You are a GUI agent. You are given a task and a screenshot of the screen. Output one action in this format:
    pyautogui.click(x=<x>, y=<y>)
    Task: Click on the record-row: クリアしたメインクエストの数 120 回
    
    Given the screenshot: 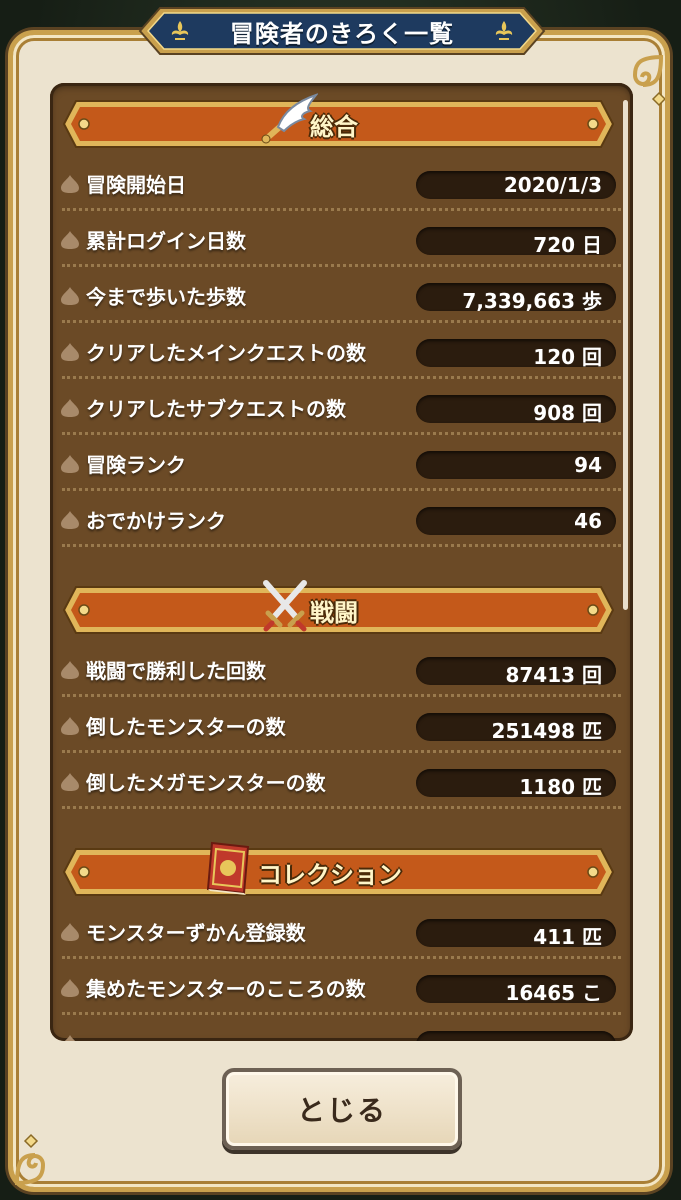 What is the action you would take?
    pyautogui.click(x=341, y=351)
    